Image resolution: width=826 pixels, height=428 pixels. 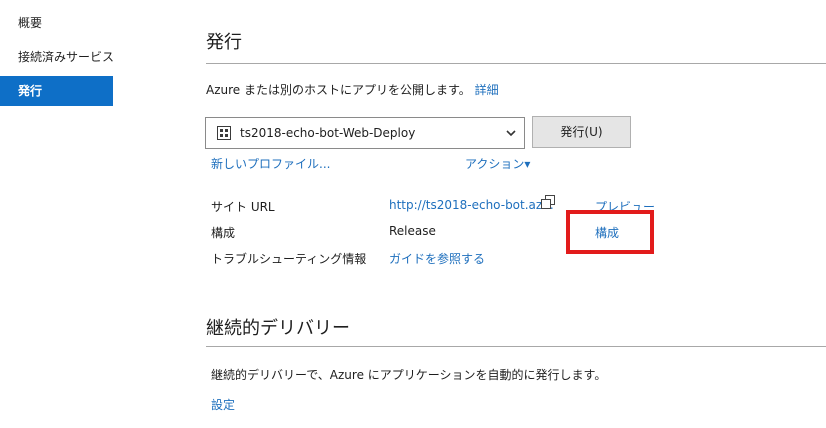 I want to click on sidebar: 概要 接続済みサービス 発行, so click(x=57, y=214).